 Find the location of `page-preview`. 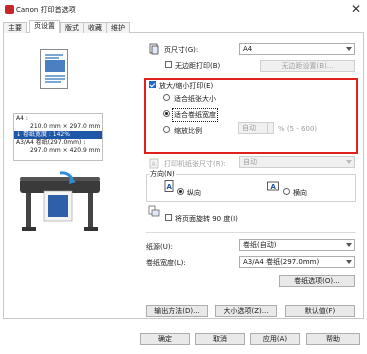

page-preview is located at coordinates (54, 69).